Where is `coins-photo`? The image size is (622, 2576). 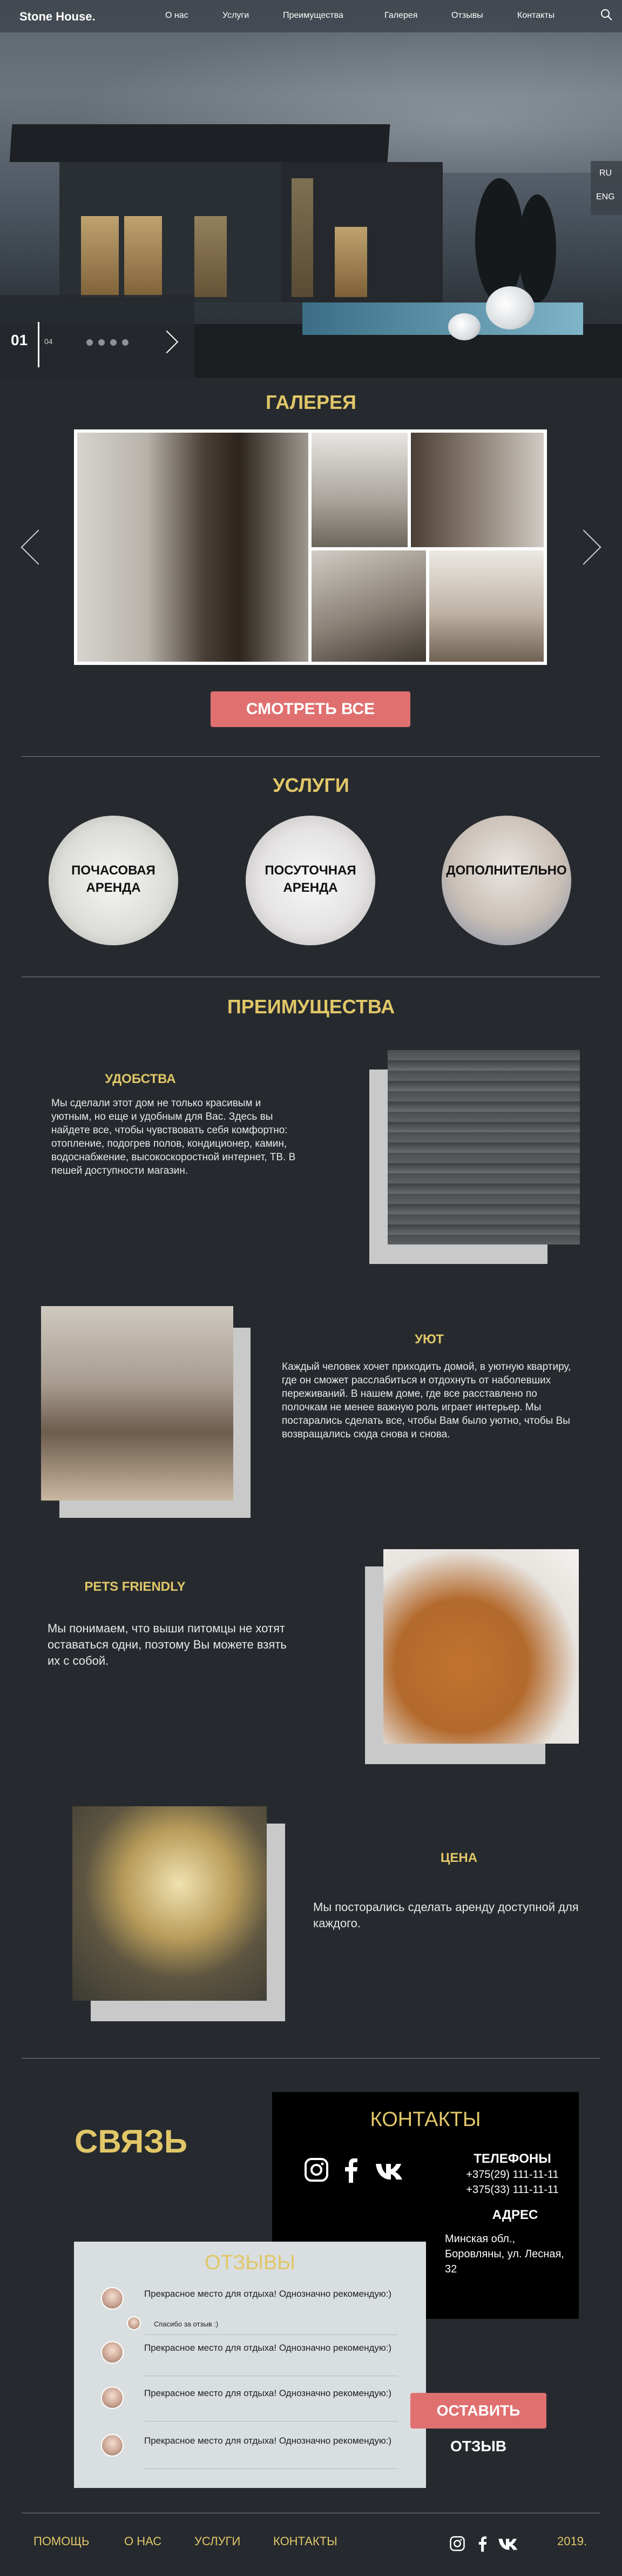 coins-photo is located at coordinates (169, 1903).